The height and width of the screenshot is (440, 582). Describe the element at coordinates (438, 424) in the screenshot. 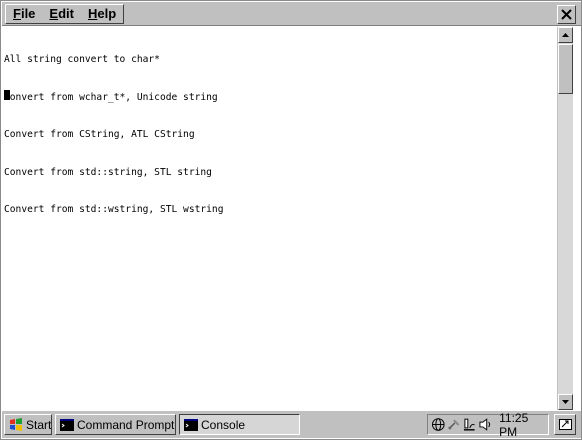

I see `network-globe-icon` at that location.